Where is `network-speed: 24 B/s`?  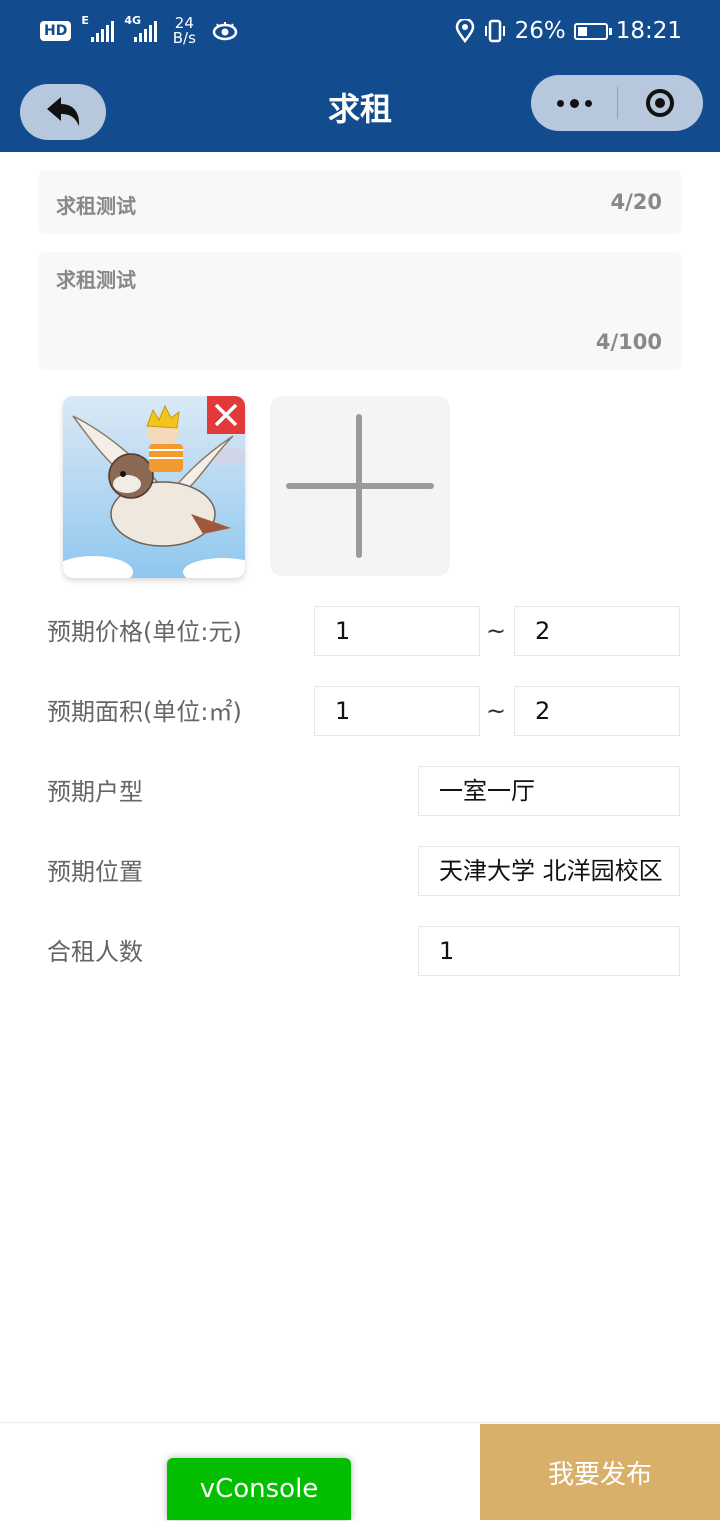 network-speed: 24 B/s is located at coordinates (184, 31).